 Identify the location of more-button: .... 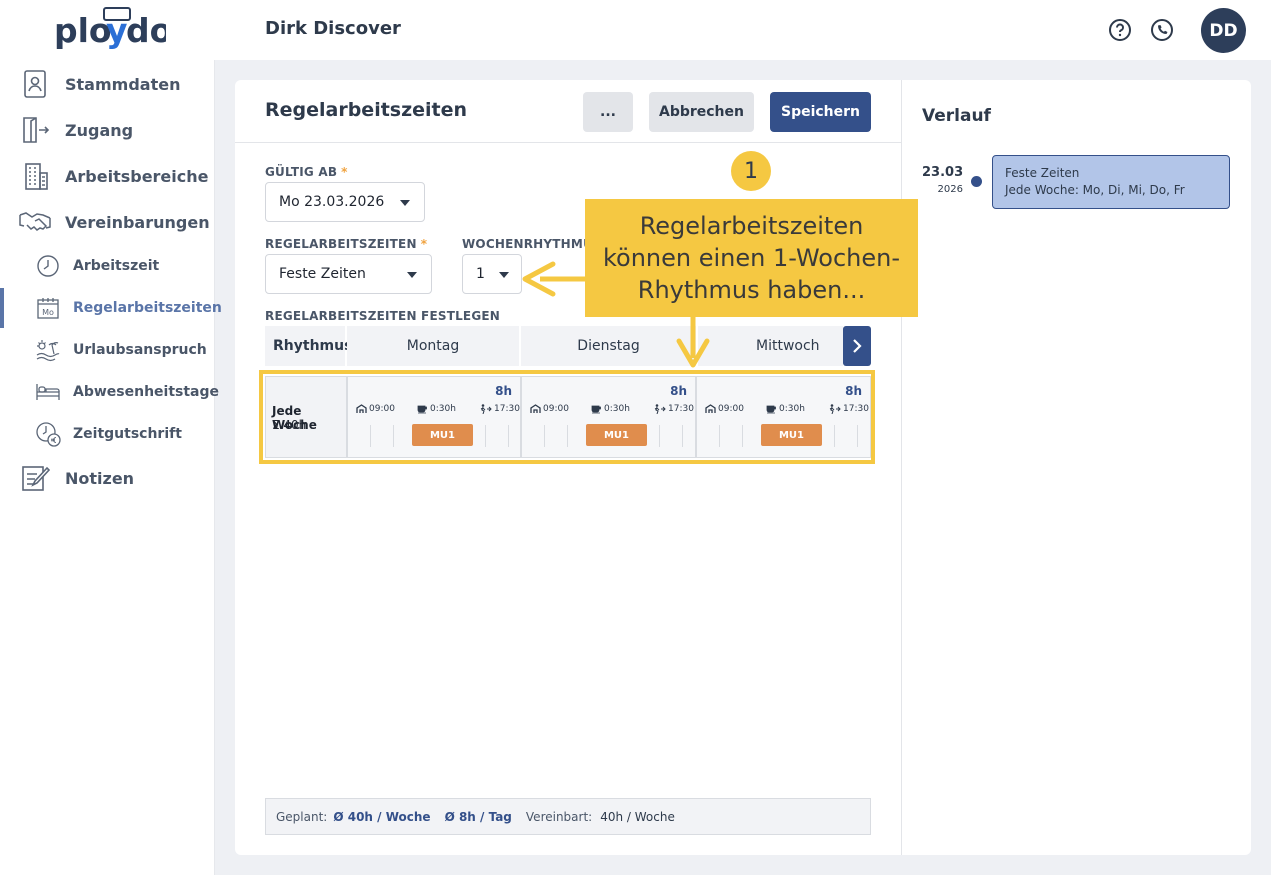
(608, 112).